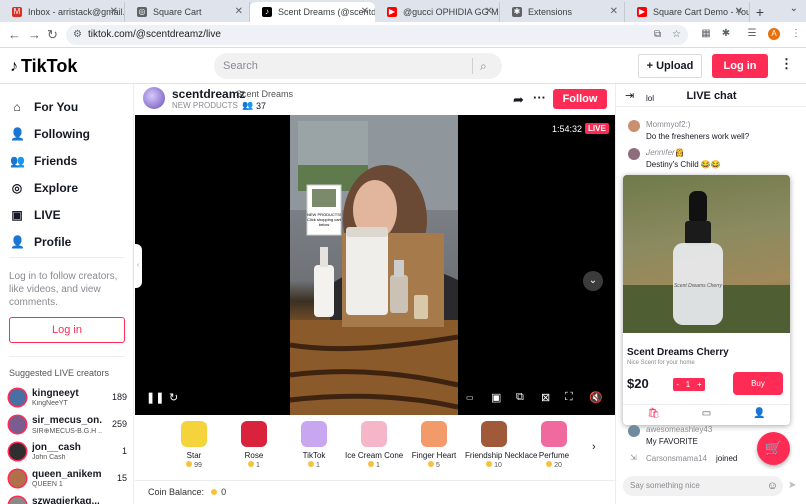 This screenshot has width=806, height=504. Describe the element at coordinates (703, 486) in the screenshot. I see `chat-input: Say something nice ☺` at that location.